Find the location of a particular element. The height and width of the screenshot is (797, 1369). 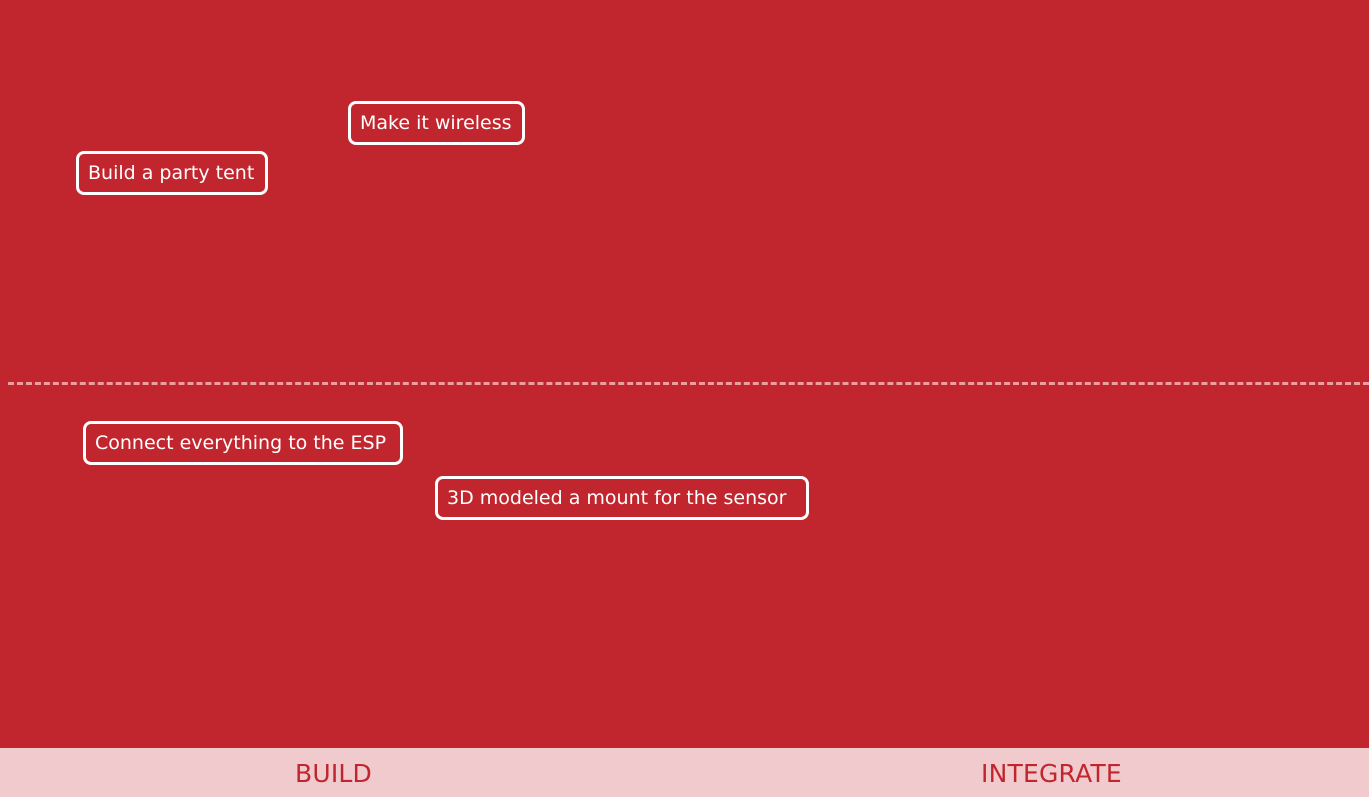

column-label-build: BUILD is located at coordinates (334, 773).